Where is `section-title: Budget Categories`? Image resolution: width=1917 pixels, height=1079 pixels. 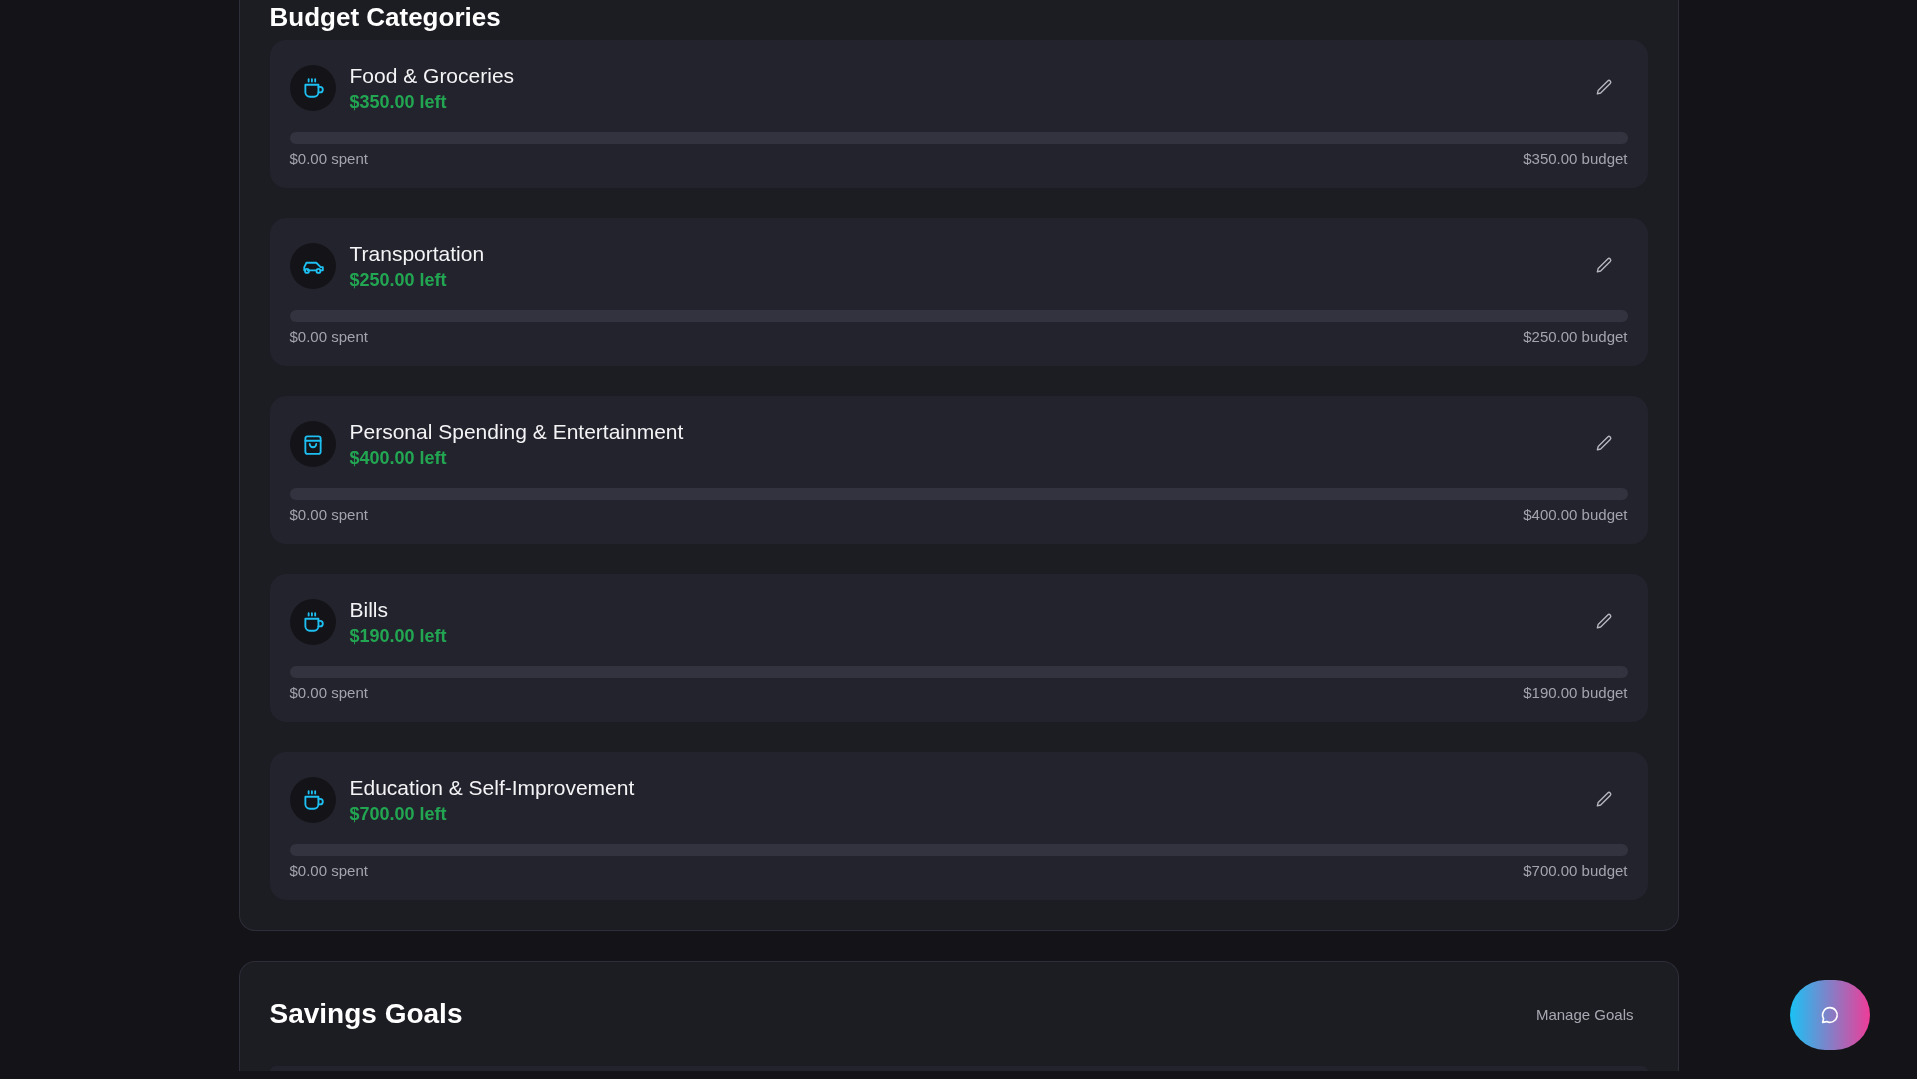
section-title: Budget Categories is located at coordinates (385, 17).